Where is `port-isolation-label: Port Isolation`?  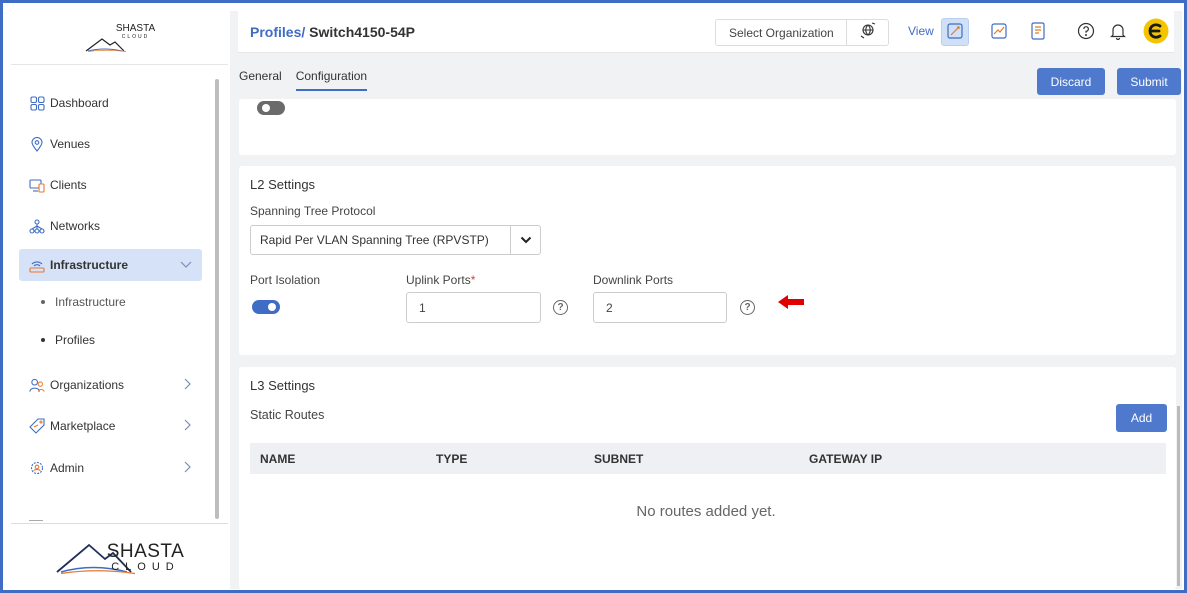 port-isolation-label: Port Isolation is located at coordinates (285, 280).